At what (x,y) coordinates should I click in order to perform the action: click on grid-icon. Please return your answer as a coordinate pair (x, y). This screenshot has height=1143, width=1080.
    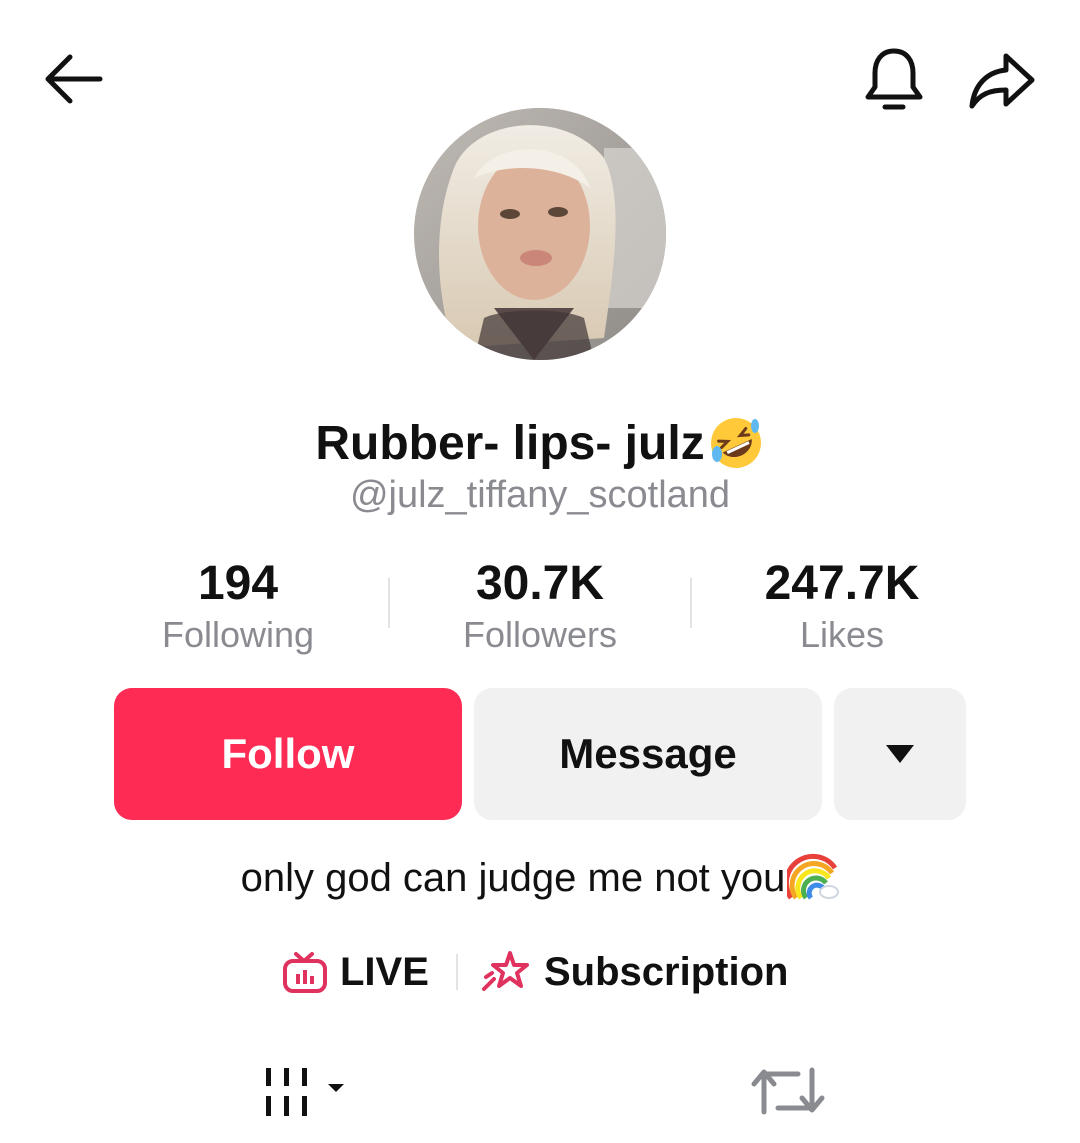
    Looking at the image, I should click on (305, 1092).